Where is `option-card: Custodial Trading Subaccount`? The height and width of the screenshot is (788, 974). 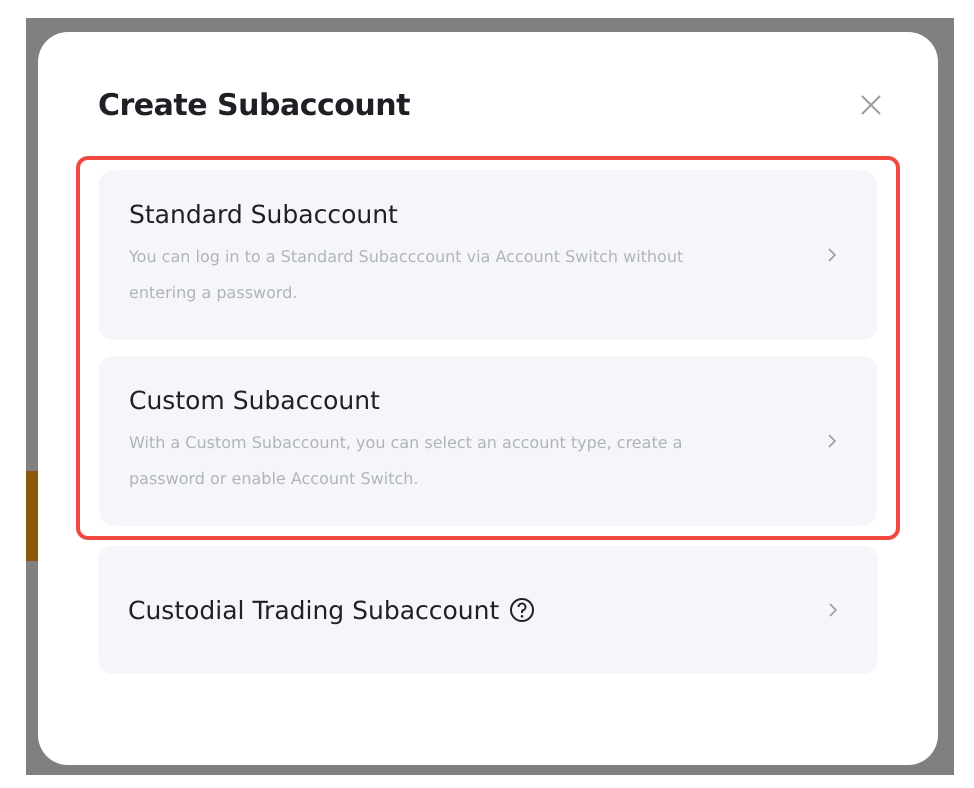
option-card: Custodial Trading Subaccount is located at coordinates (488, 610).